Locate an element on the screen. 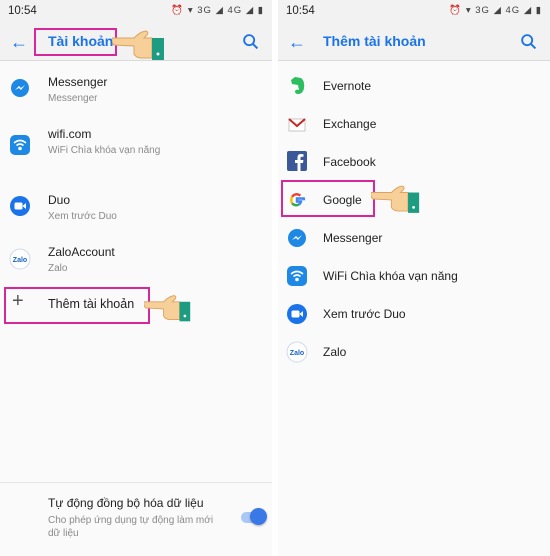 The height and width of the screenshot is (556, 550). account-item-zalo: Zalo ZaloAccount Zalo is located at coordinates (136, 262).